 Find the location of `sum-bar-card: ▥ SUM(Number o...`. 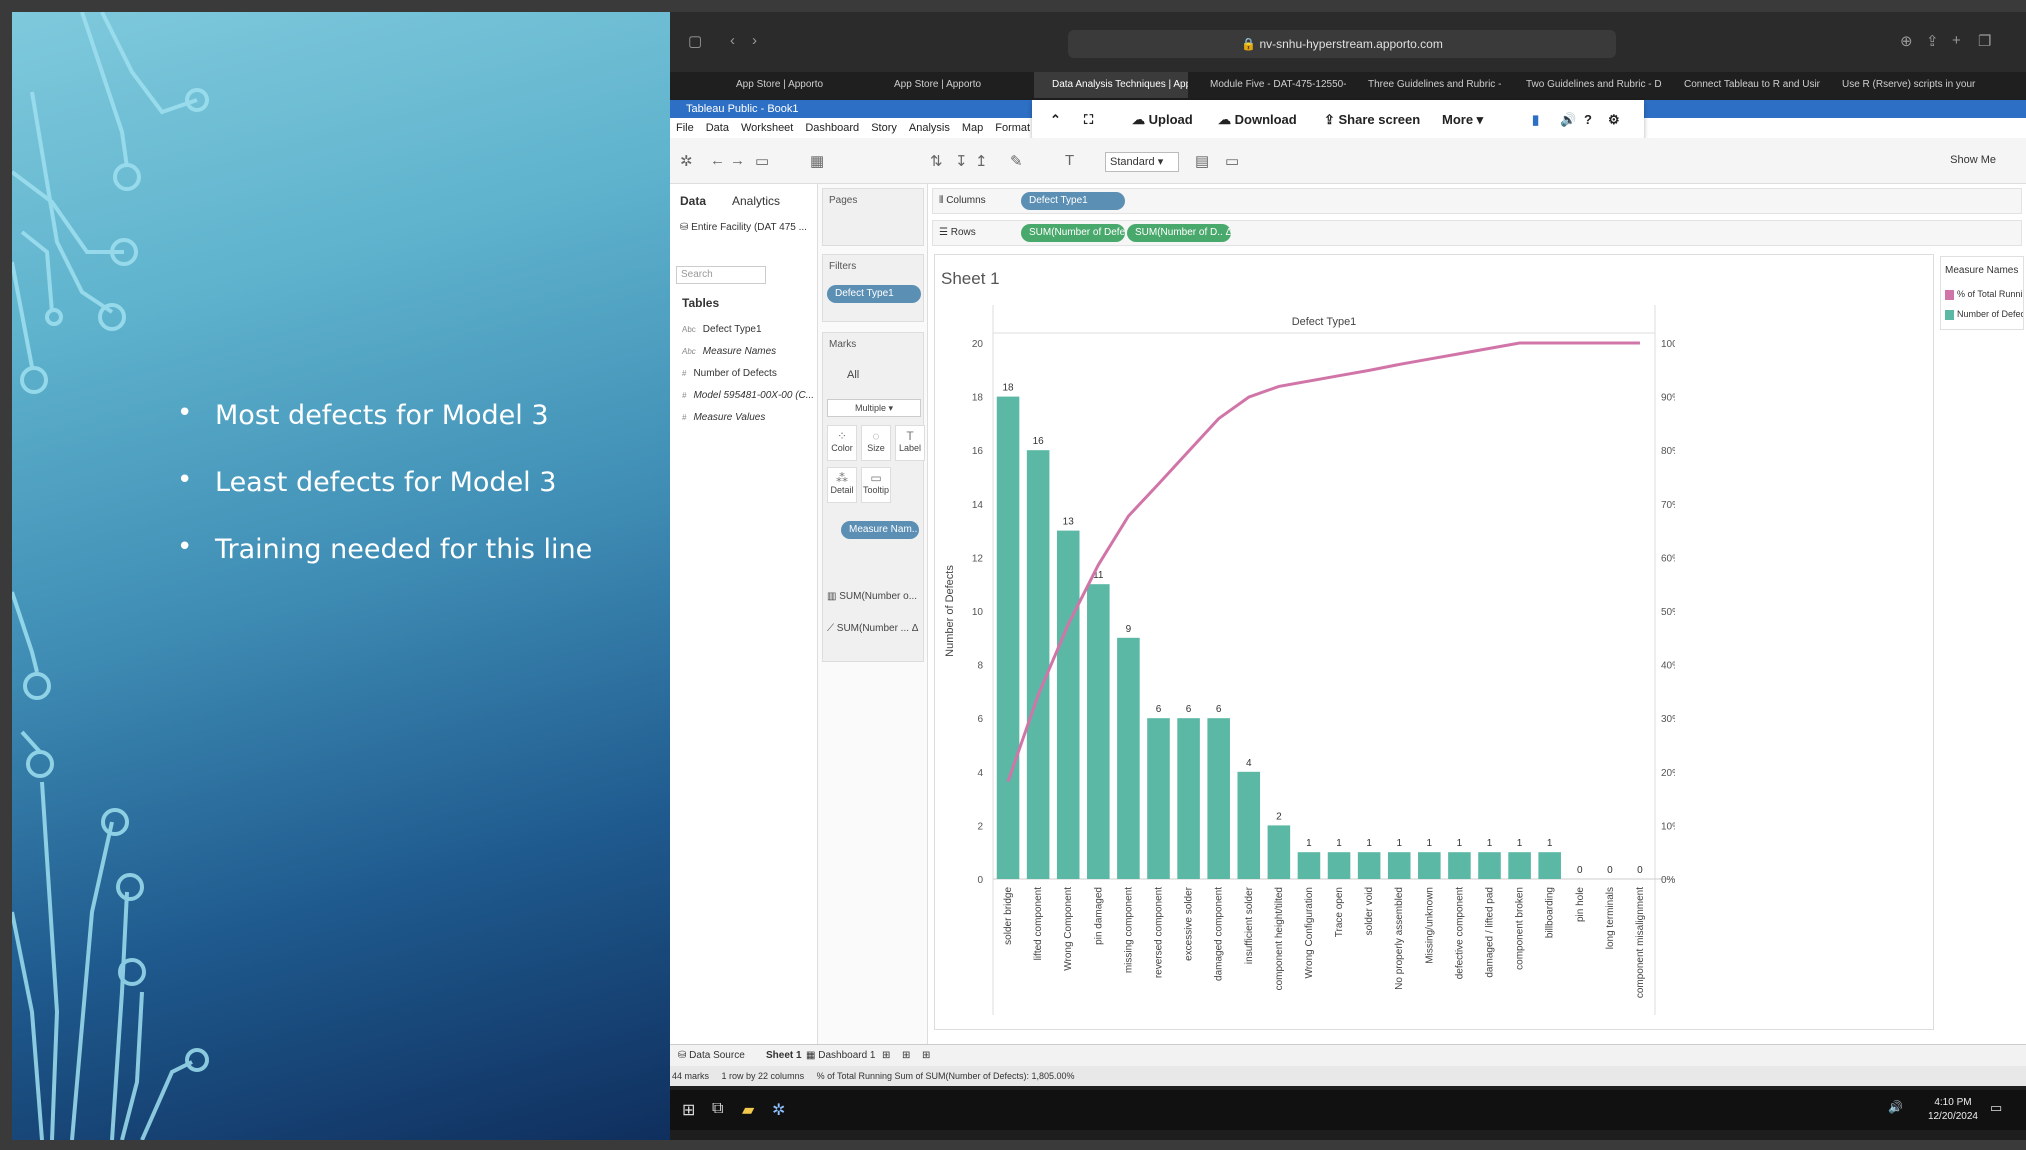

sum-bar-card: ▥ SUM(Number o... is located at coordinates (872, 596).